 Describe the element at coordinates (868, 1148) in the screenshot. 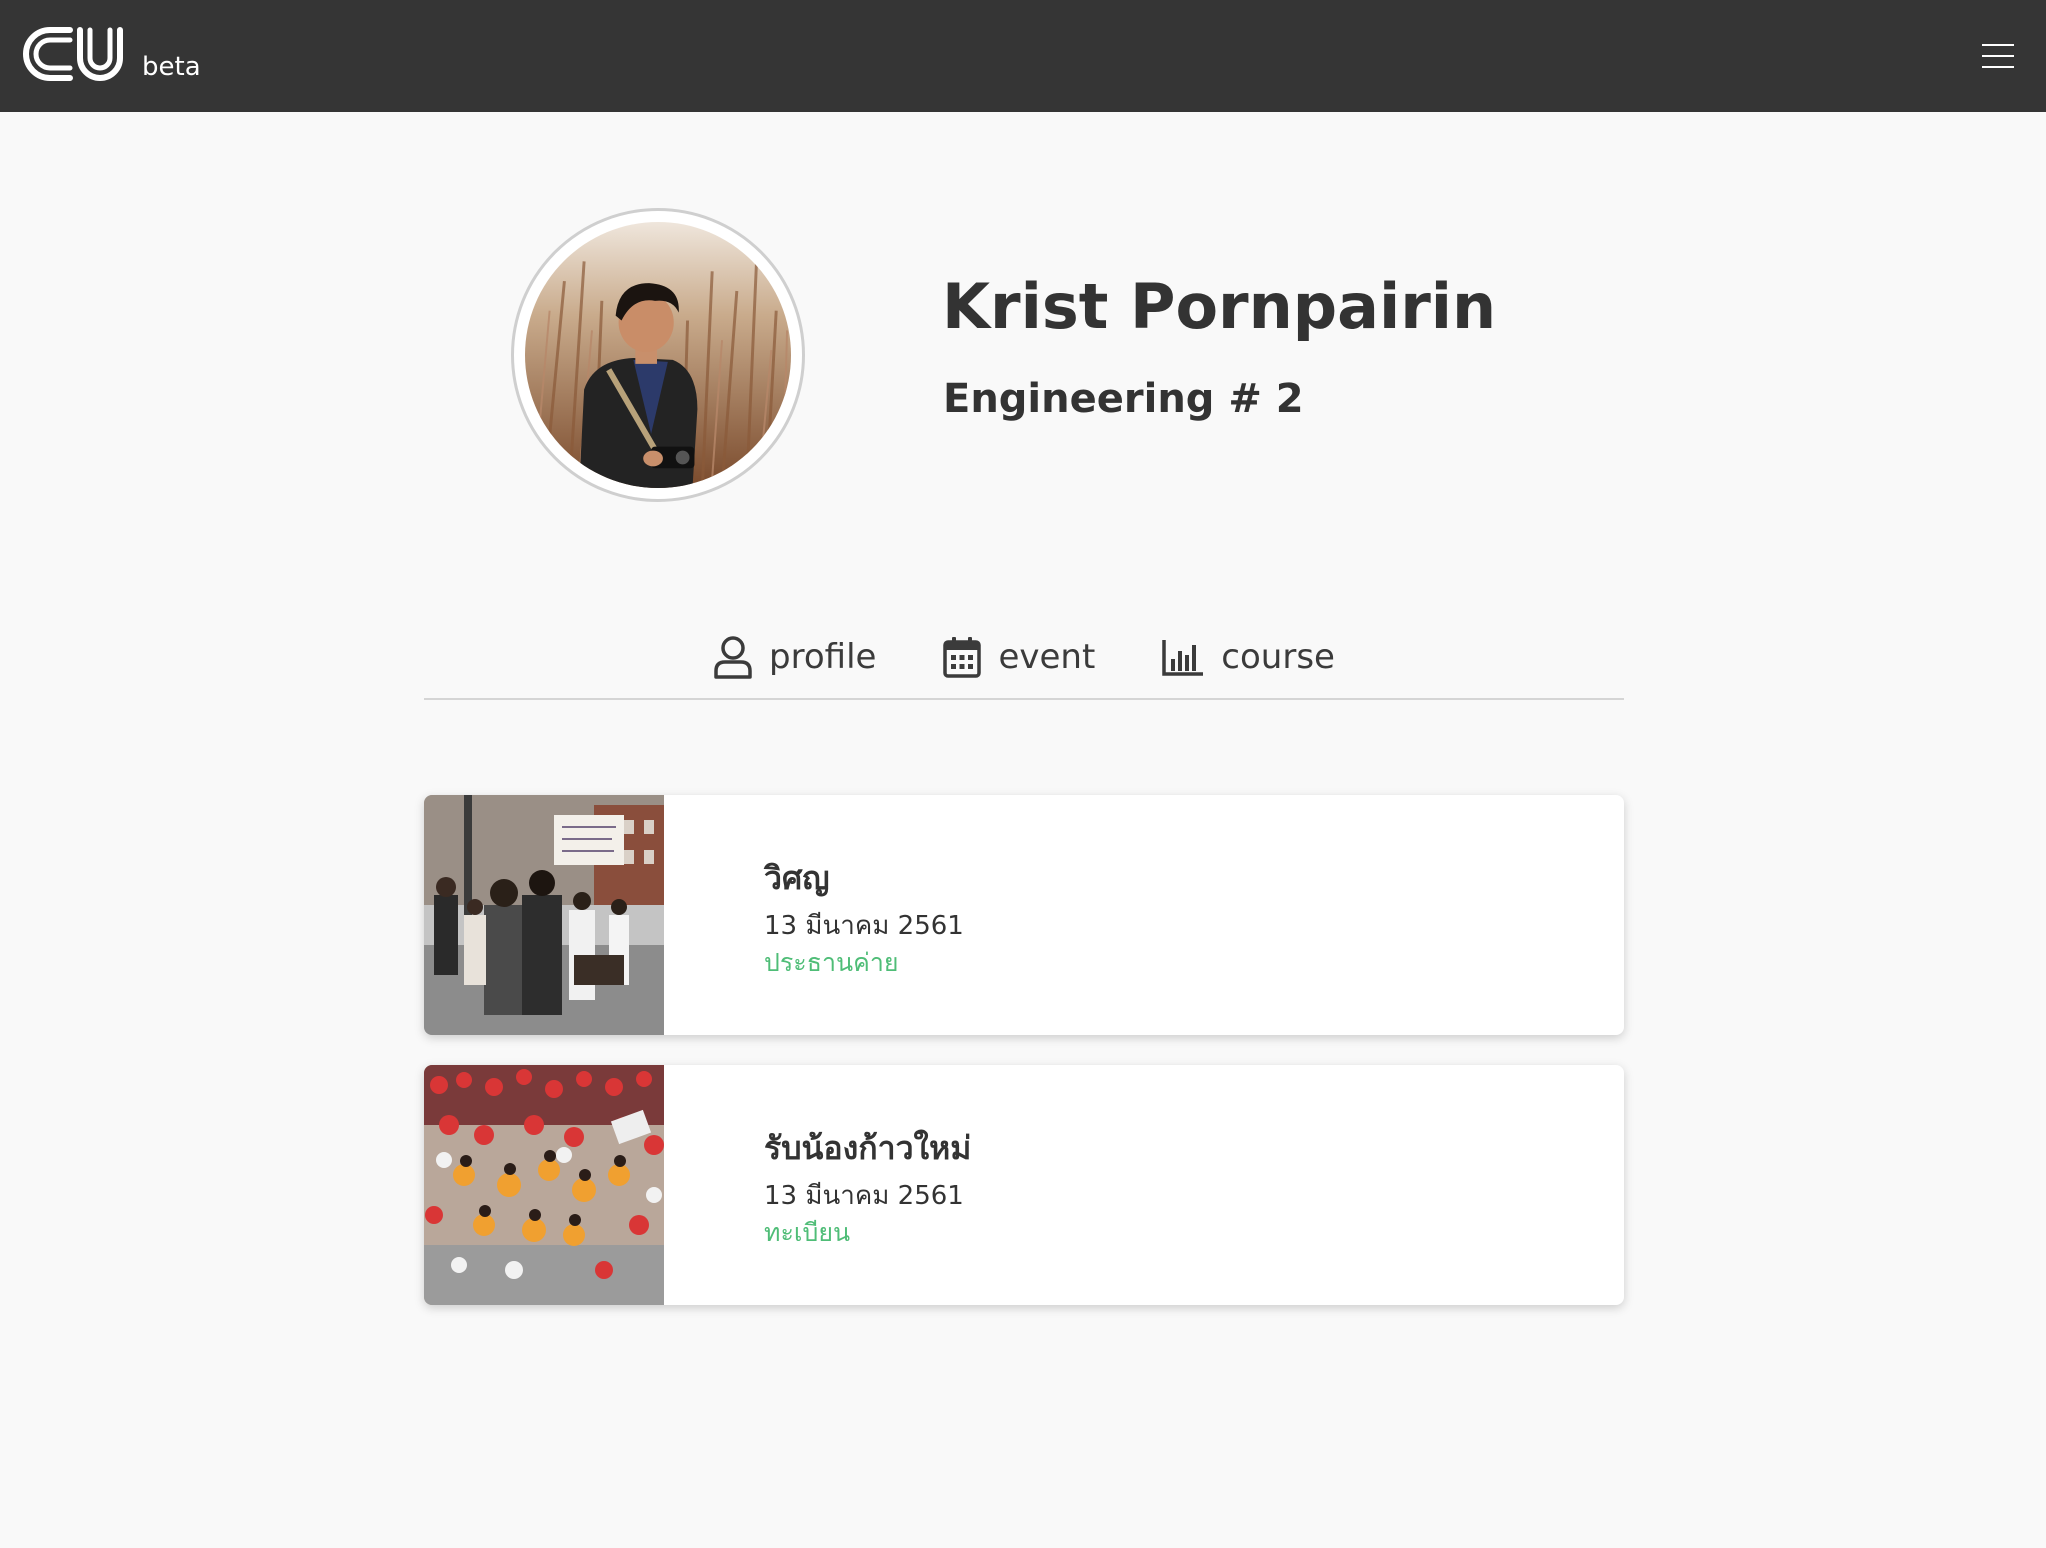

I see `event-title: รับน้องก้าวใหม่` at that location.